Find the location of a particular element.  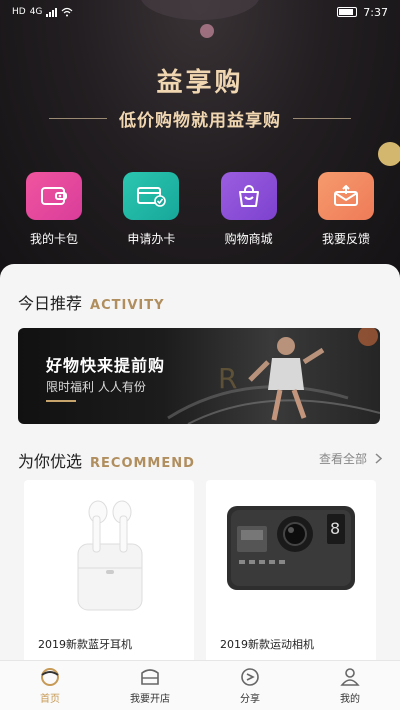

quick-action-feedback: 我要反馈 is located at coordinates (346, 209).